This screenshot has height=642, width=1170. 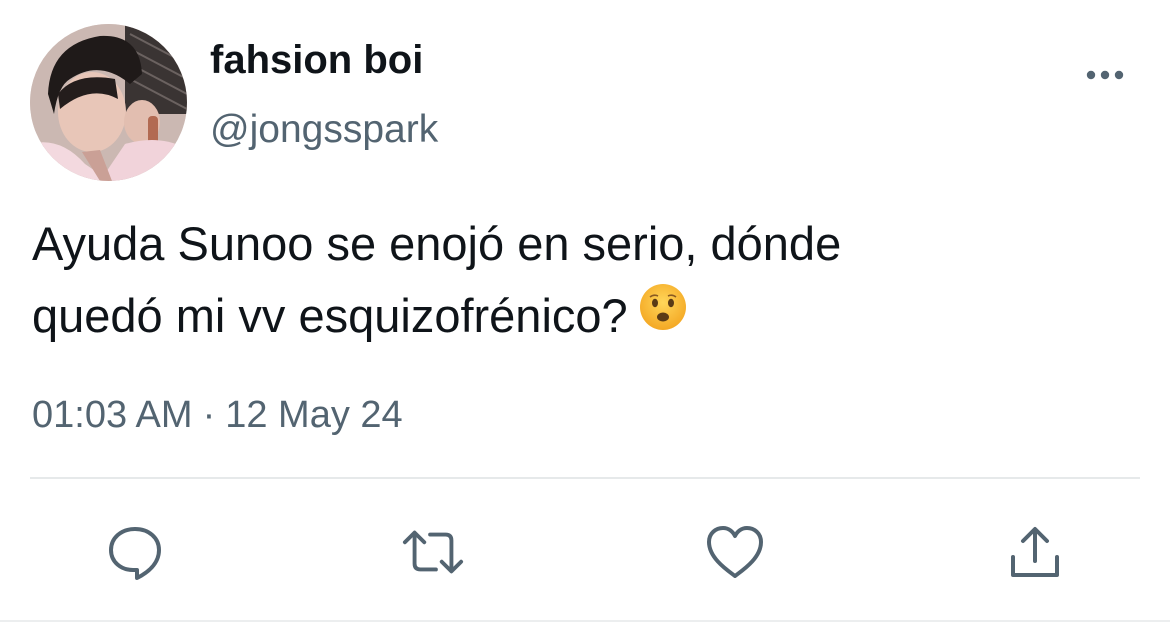 I want to click on retweet-button, so click(x=433, y=552).